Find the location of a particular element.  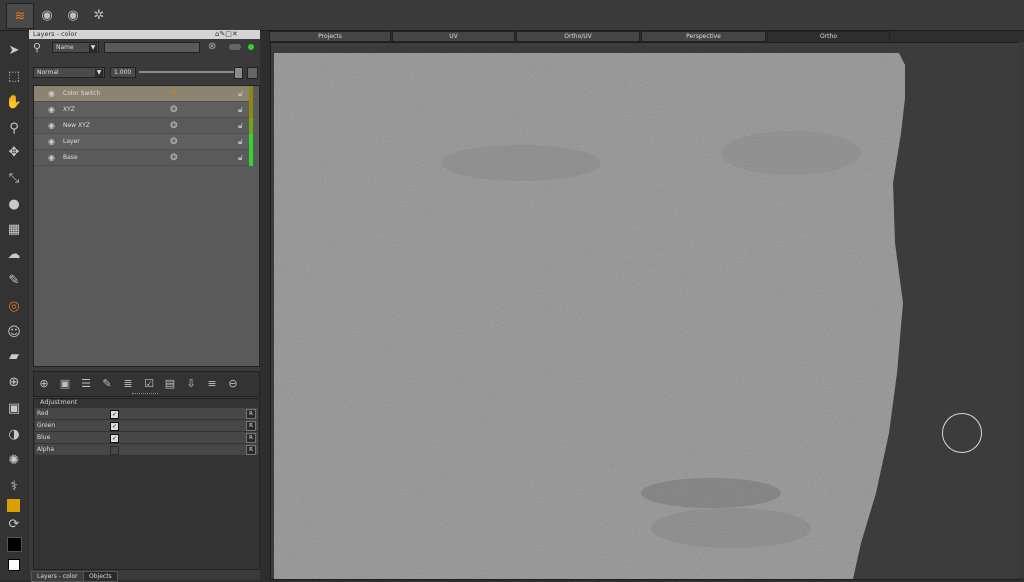

foreground-color-icon is located at coordinates (13, 505).